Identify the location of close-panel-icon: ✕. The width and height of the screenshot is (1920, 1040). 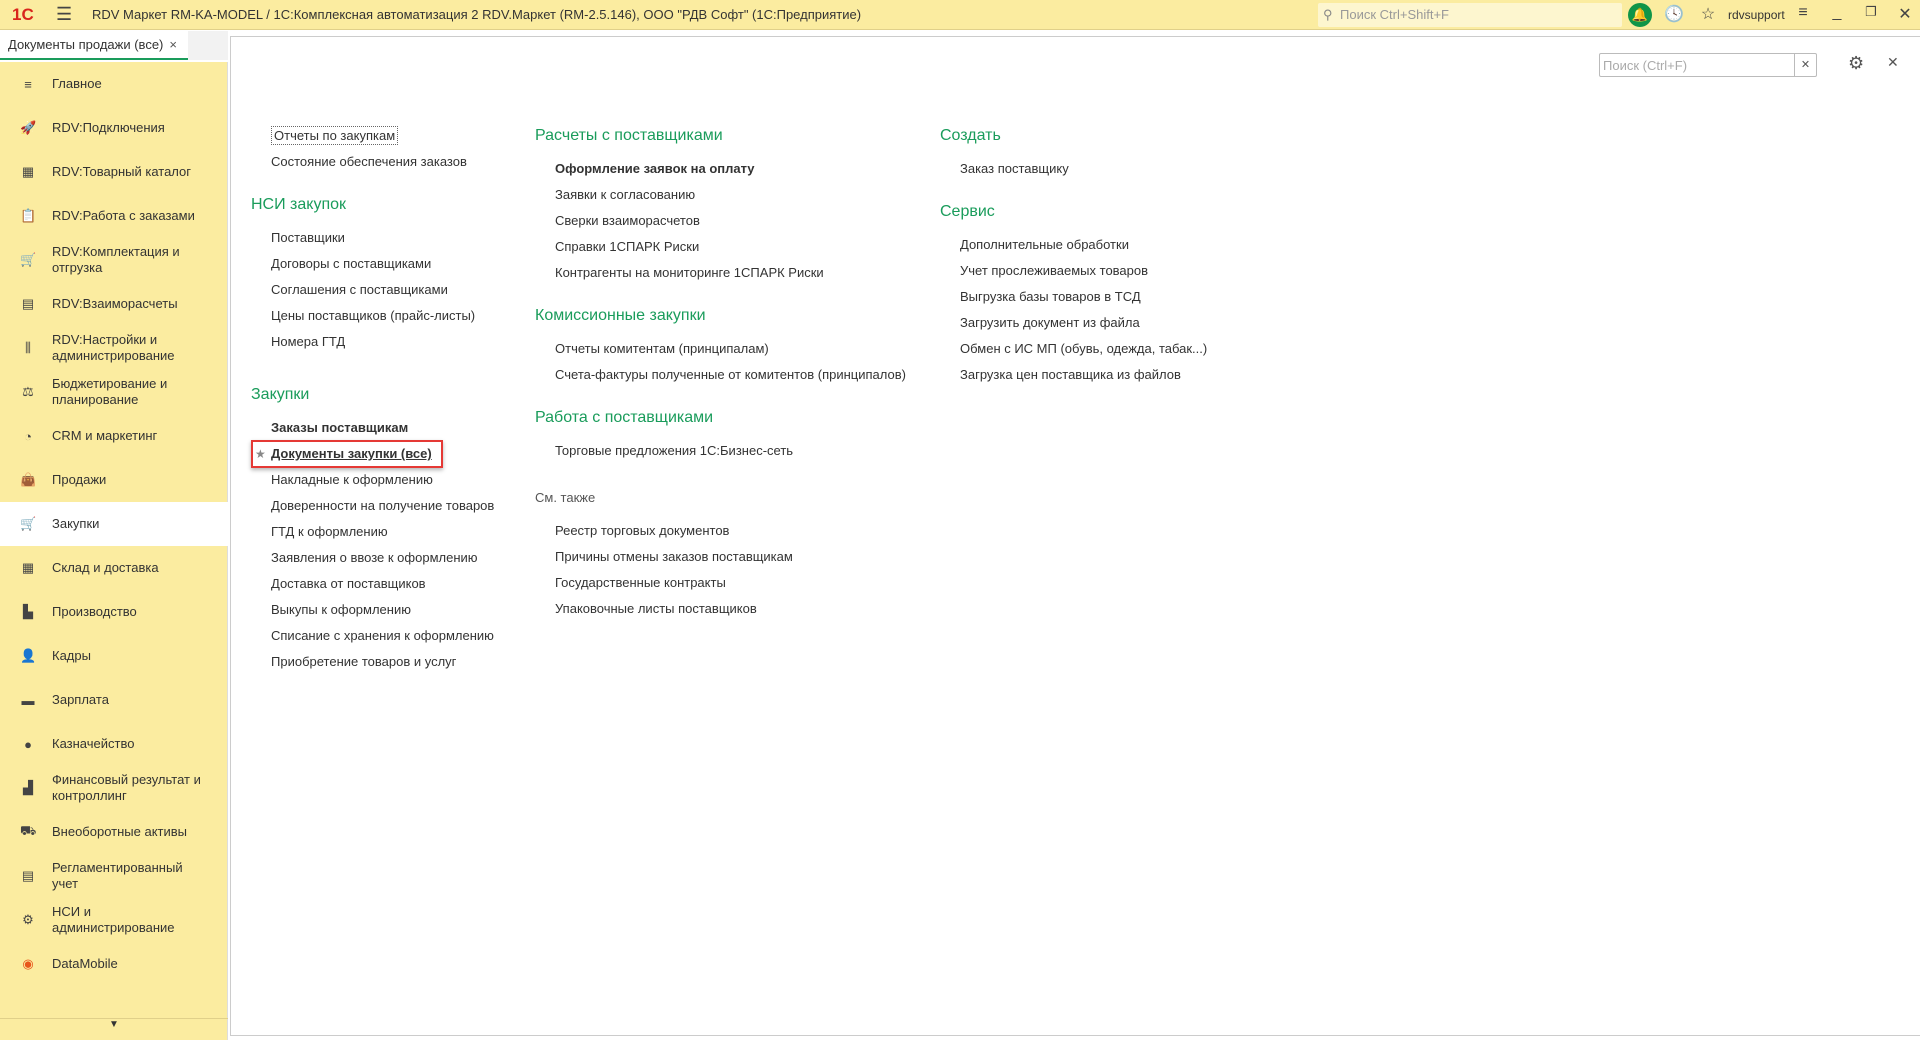
(1893, 62).